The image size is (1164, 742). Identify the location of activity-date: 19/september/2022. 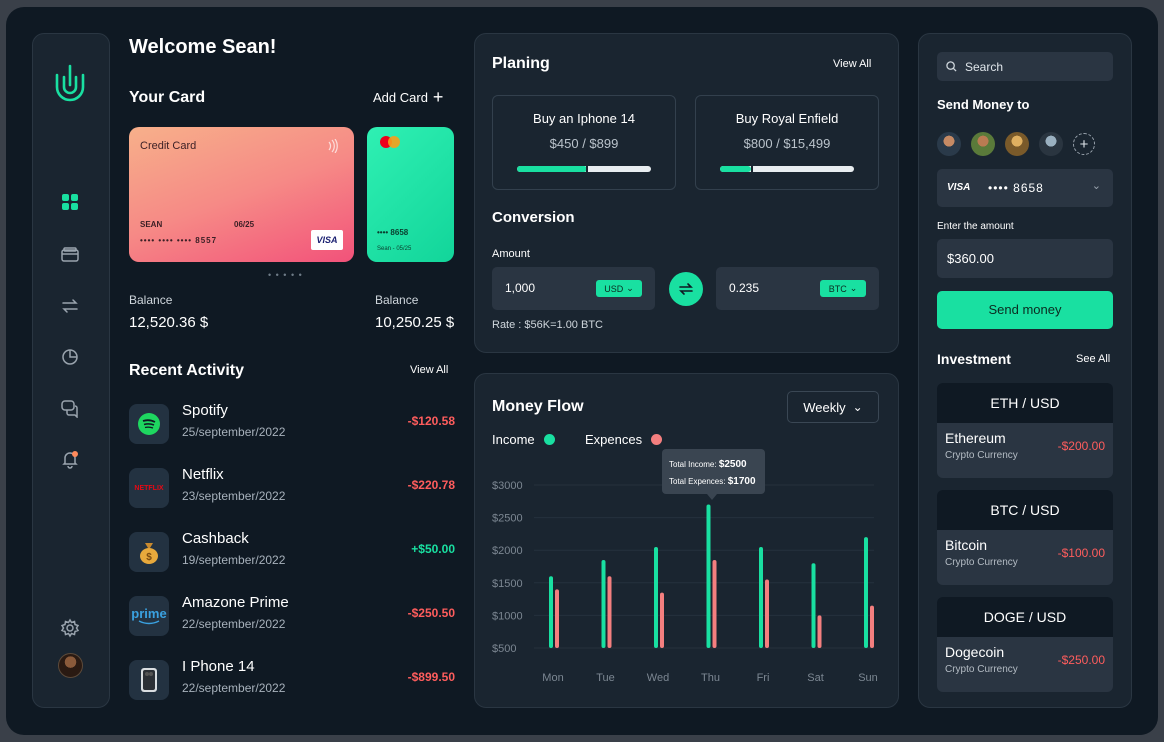
(234, 560).